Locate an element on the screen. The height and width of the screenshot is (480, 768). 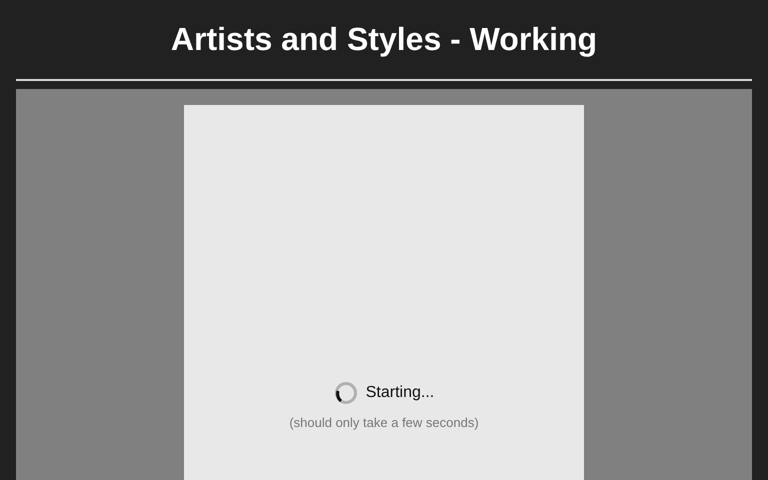
page-title: Artists and Styles - Working is located at coordinates (384, 39).